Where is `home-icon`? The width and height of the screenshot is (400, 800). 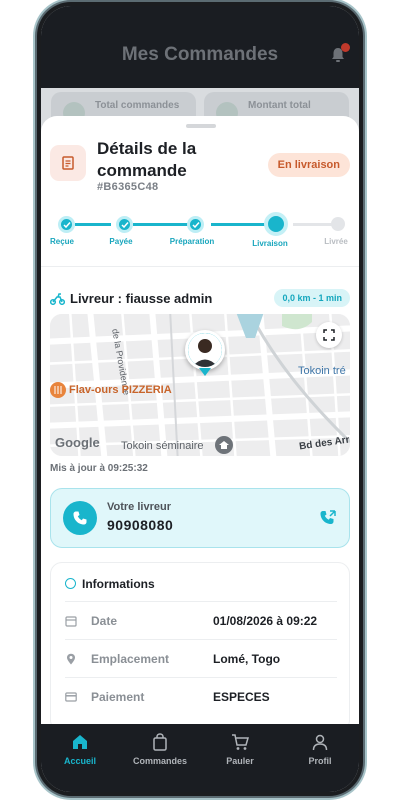 home-icon is located at coordinates (80, 742).